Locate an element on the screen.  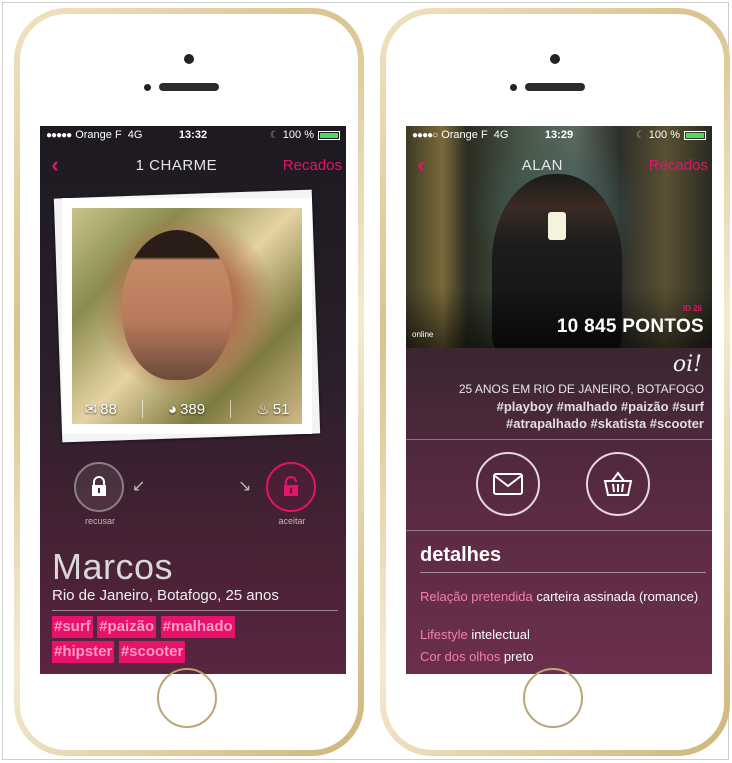
points-count: 10 845 PONTOS is located at coordinates (630, 326).